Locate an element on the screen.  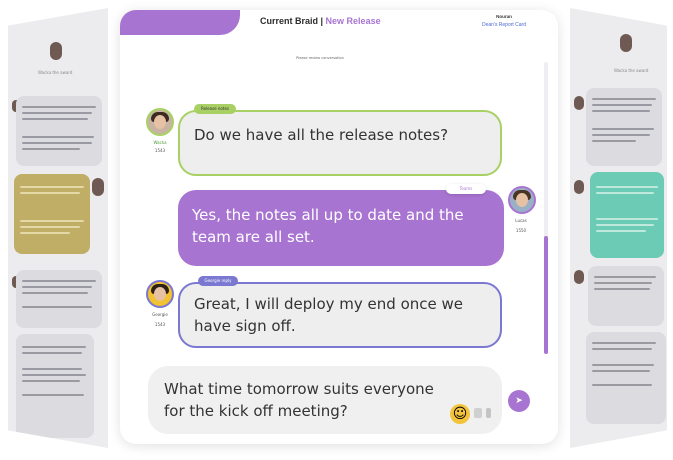
page-title: Current Braid | New Release is located at coordinates (320, 21).